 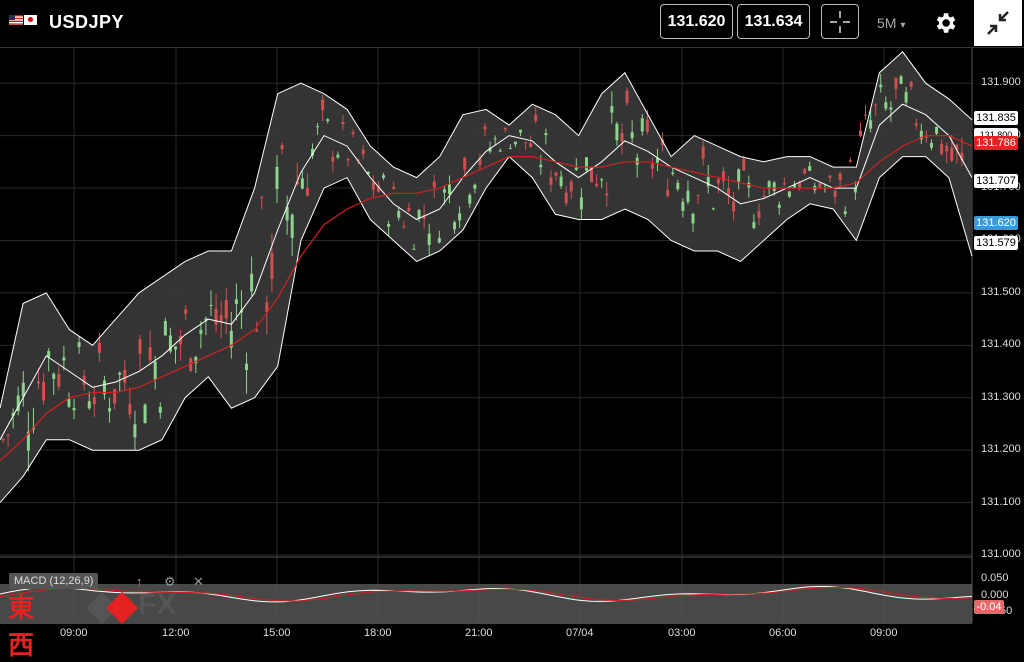 What do you see at coordinates (773, 21) in the screenshot?
I see `ask-price-button: 131.634` at bounding box center [773, 21].